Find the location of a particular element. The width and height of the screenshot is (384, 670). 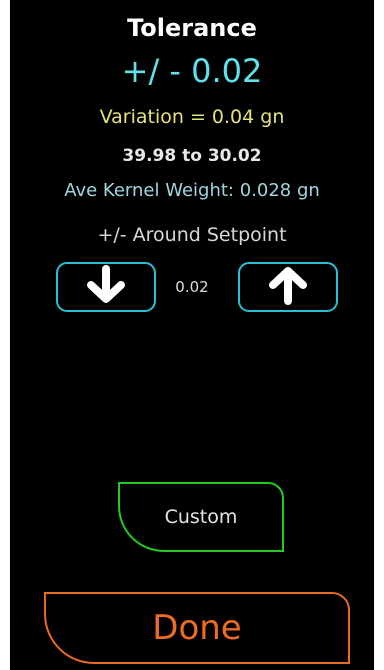

around-setpoint-label: +/- Around Setpoint is located at coordinates (192, 235).